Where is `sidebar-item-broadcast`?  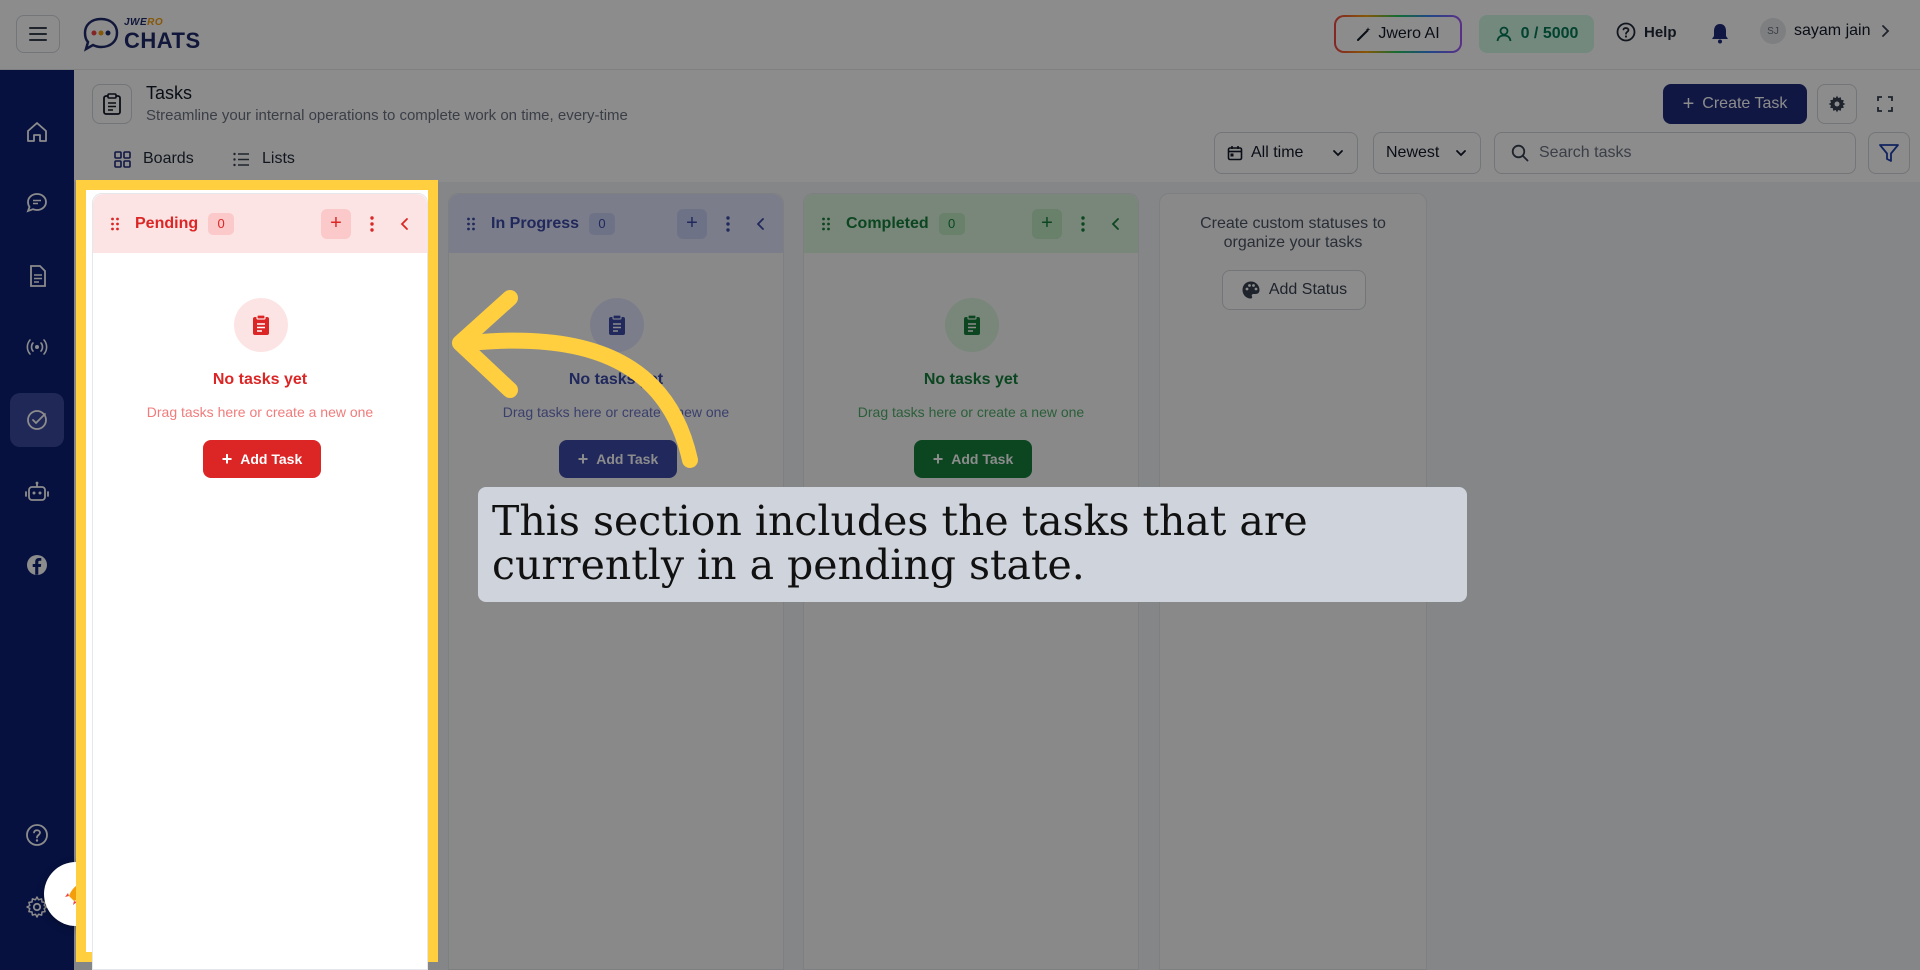 sidebar-item-broadcast is located at coordinates (37, 347).